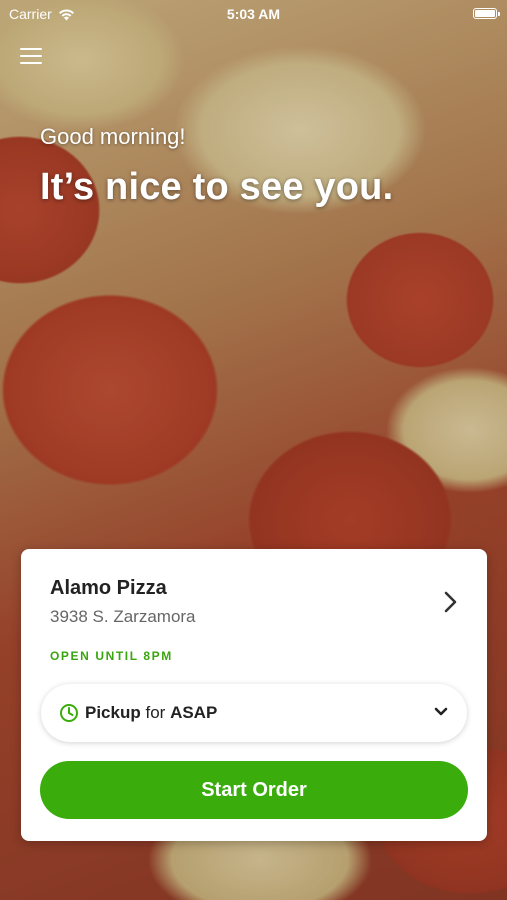 The height and width of the screenshot is (900, 507). What do you see at coordinates (450, 602) in the screenshot?
I see `chevron-right-icon` at bounding box center [450, 602].